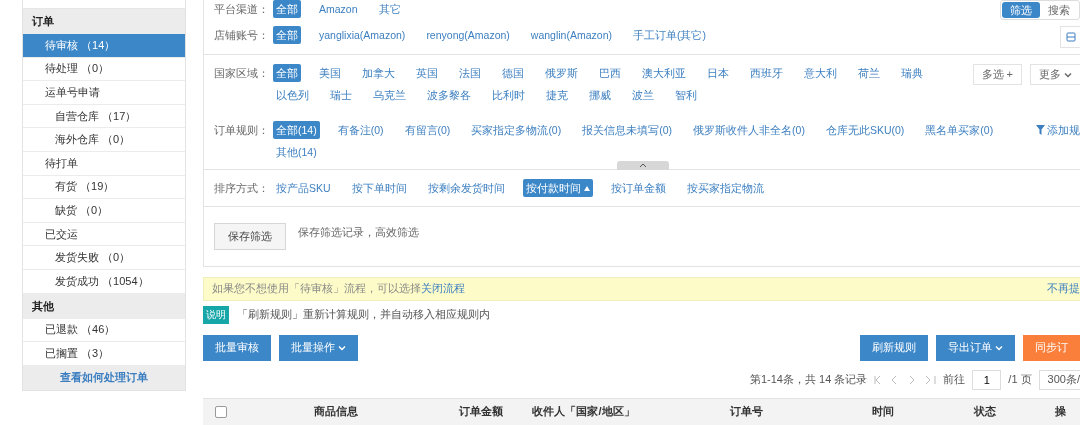 The height and width of the screenshot is (425, 1080). I want to click on pager-arrows-icon, so click(905, 379).